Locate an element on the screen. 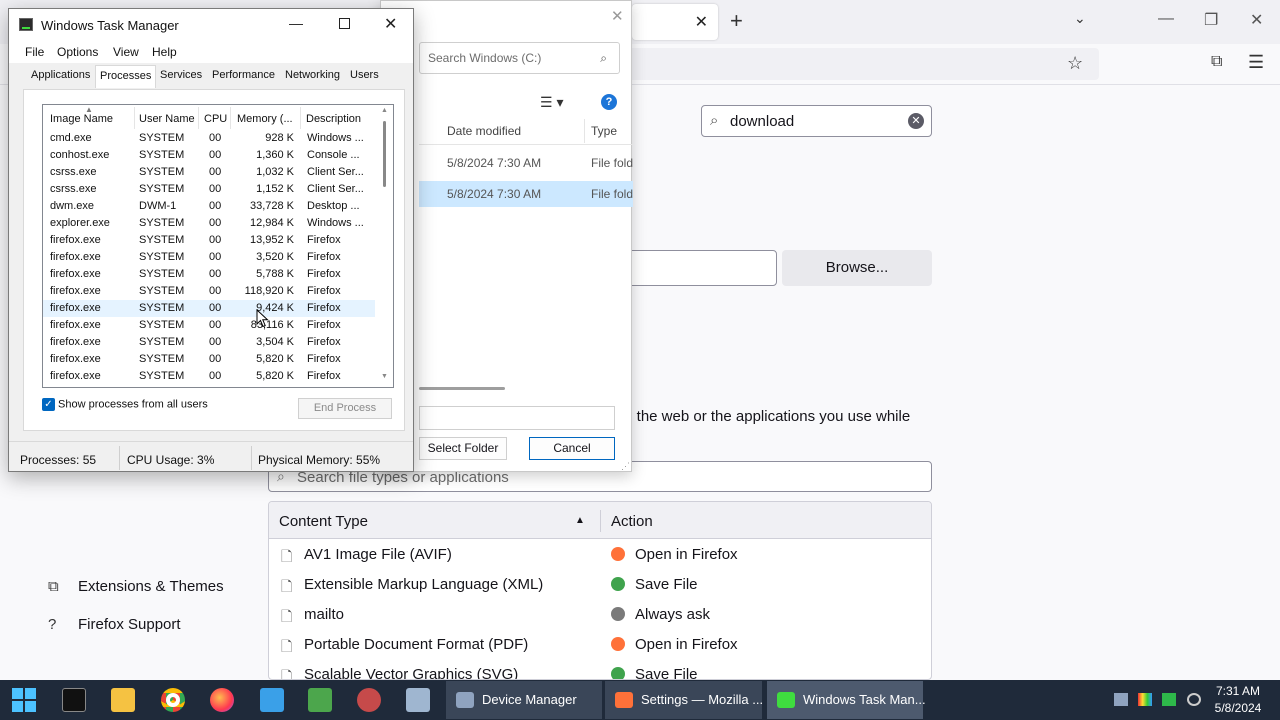 This screenshot has height=720, width=1280. notepad-icon is located at coordinates (272, 700).